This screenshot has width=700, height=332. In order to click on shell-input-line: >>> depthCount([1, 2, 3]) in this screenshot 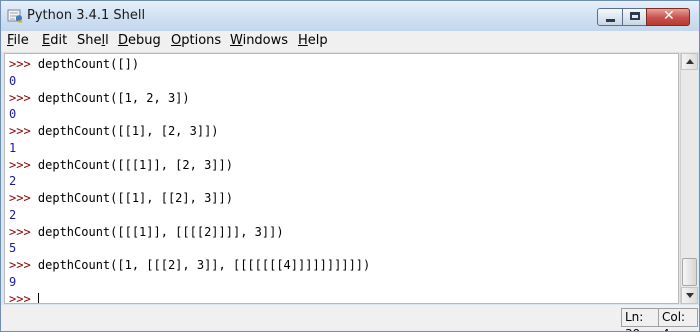, I will do `click(99, 98)`.